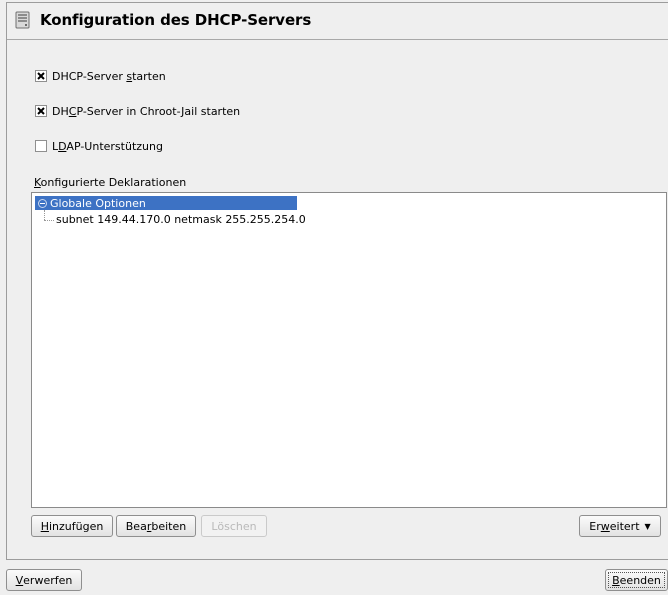 Image resolution: width=668 pixels, height=595 pixels. I want to click on dialog-header: Konfiguration des DHCP-Servers, so click(337, 21).